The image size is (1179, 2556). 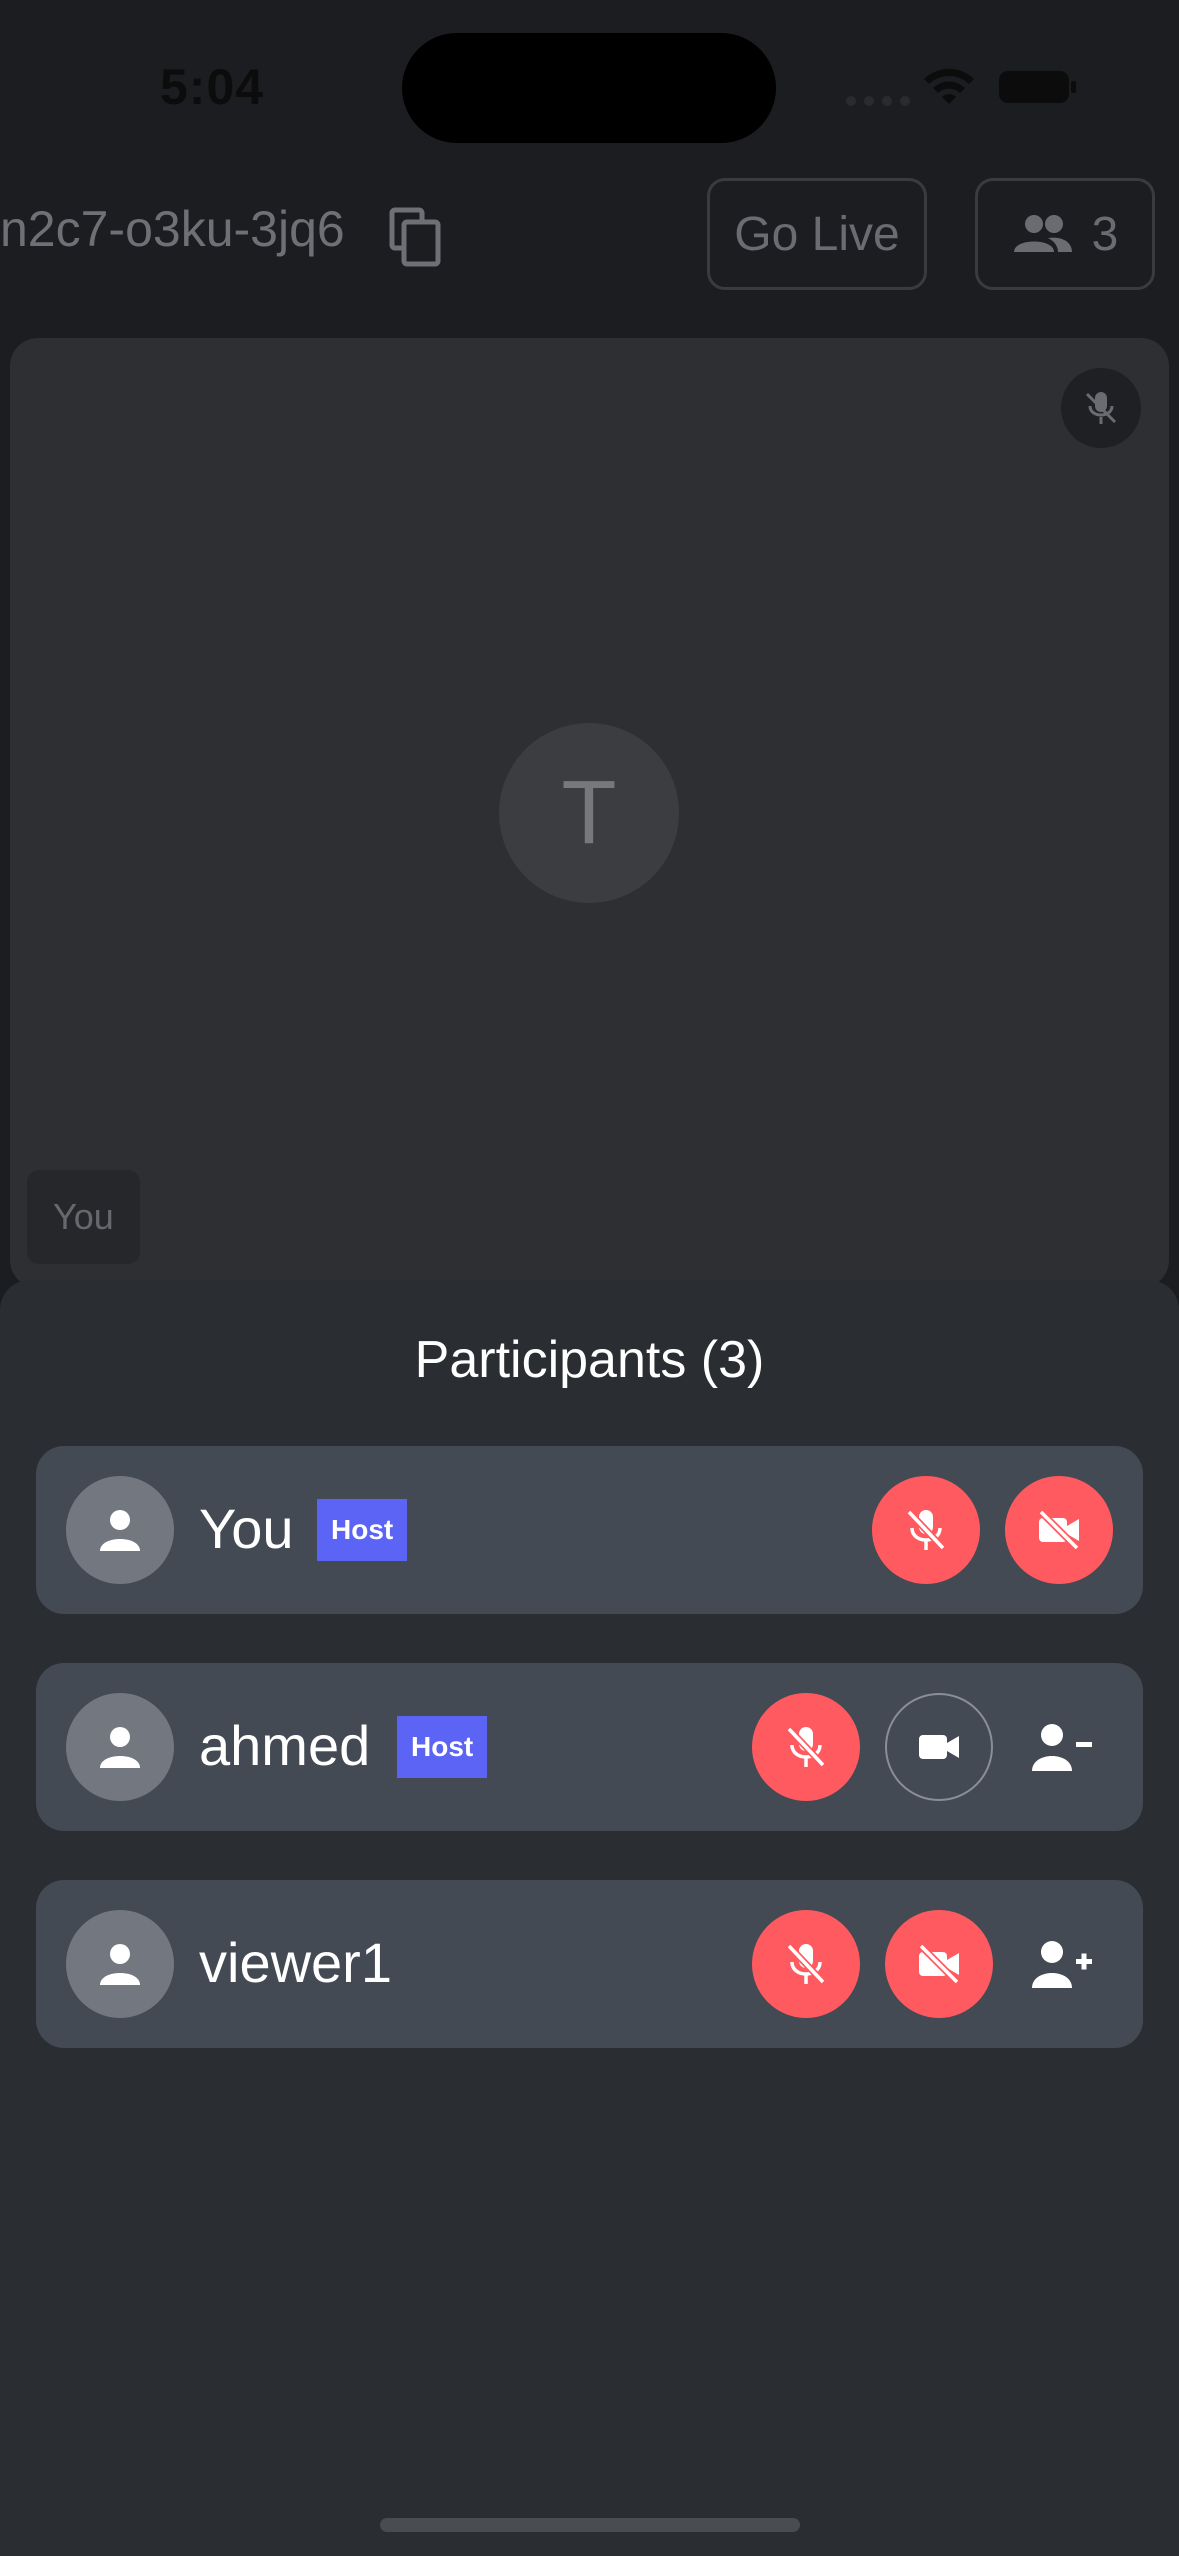 I want to click on copy-icon, so click(x=416, y=237).